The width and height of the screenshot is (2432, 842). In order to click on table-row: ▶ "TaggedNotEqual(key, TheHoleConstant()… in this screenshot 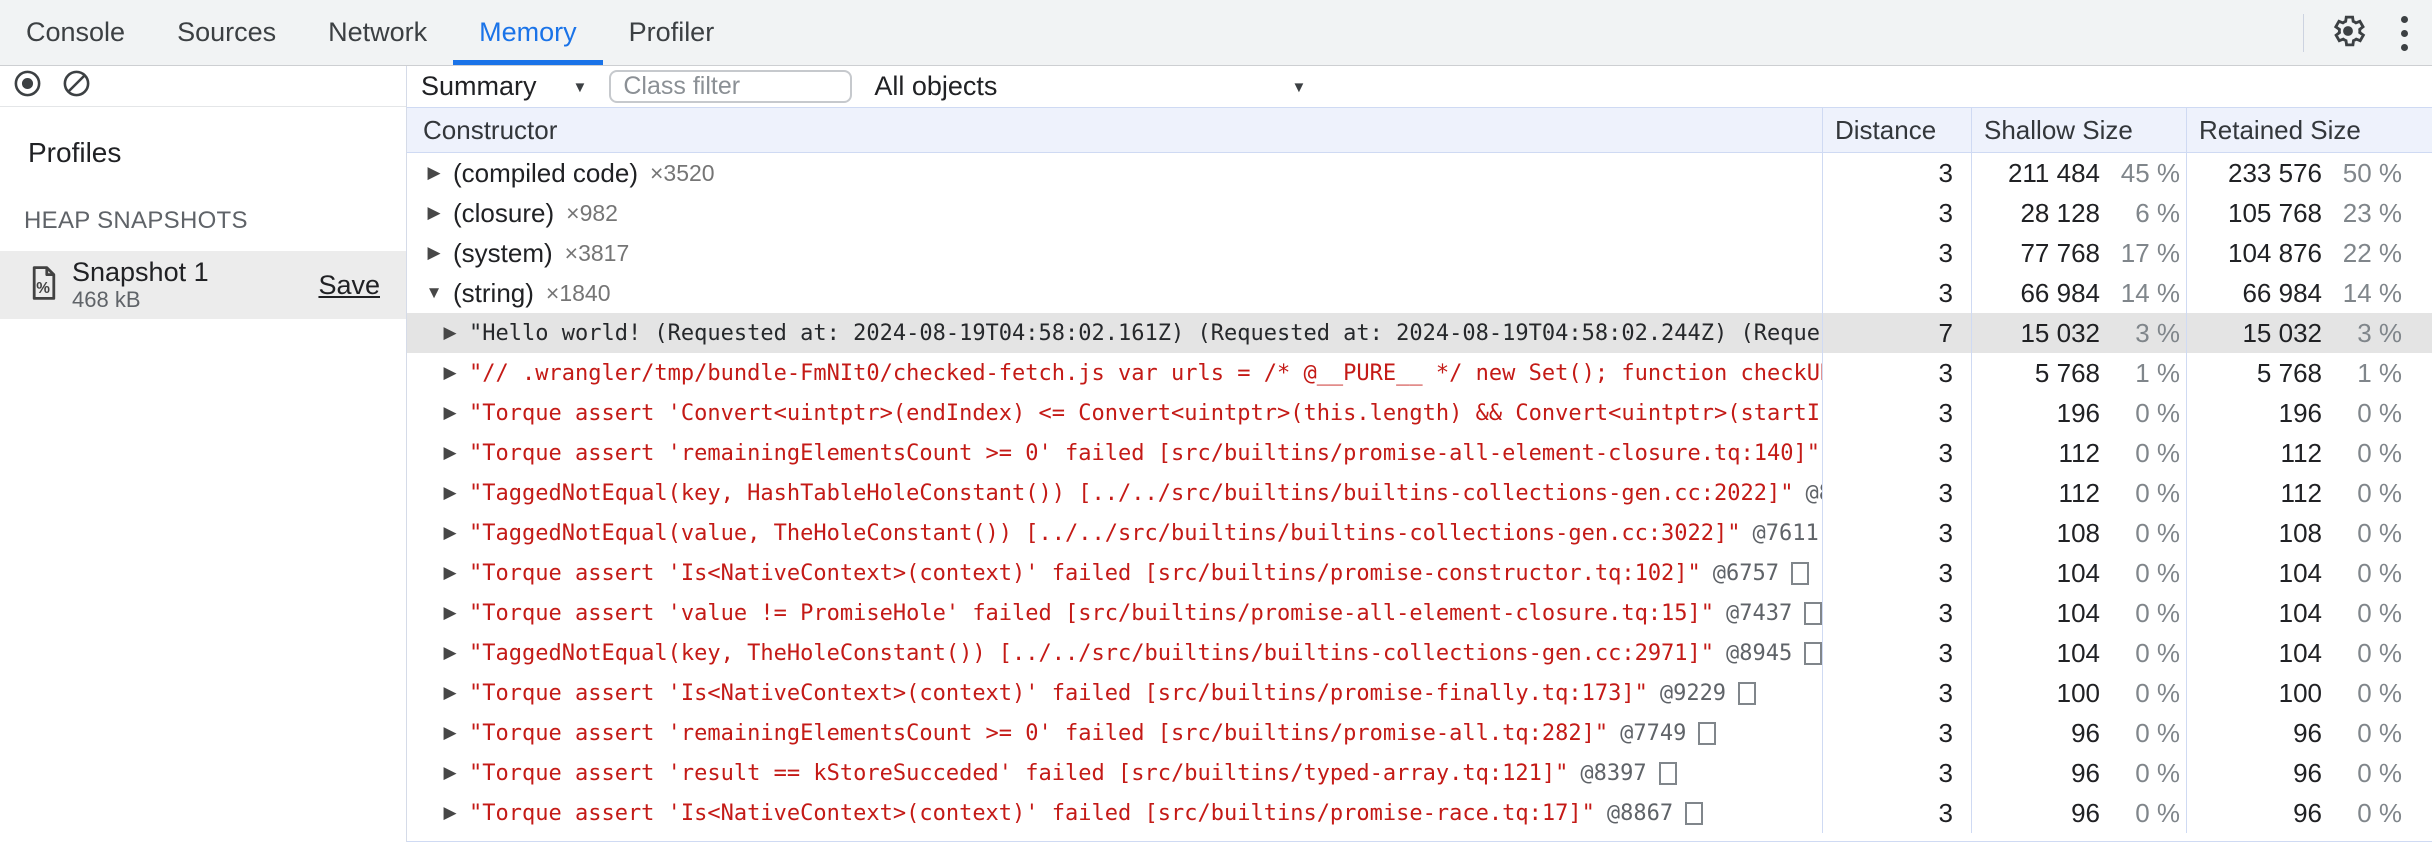, I will do `click(1419, 653)`.